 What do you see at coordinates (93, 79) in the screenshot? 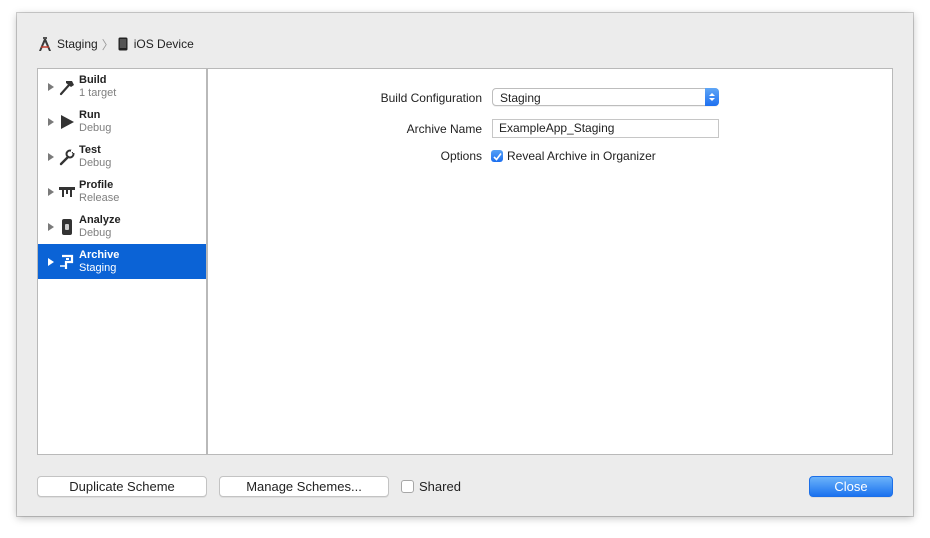
I see `action-title: Build` at bounding box center [93, 79].